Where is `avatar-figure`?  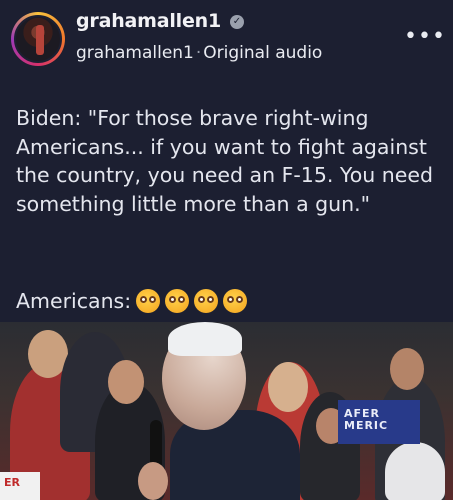 avatar-figure is located at coordinates (40, 40).